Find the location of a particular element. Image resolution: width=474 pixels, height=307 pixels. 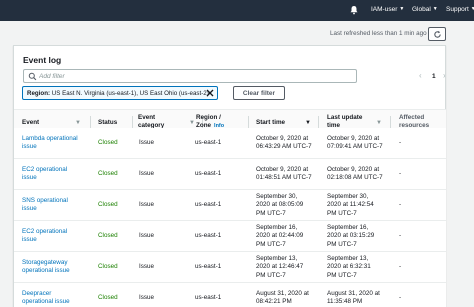

last-update-line2: 2020 at 03:15:29 is located at coordinates (351, 236).